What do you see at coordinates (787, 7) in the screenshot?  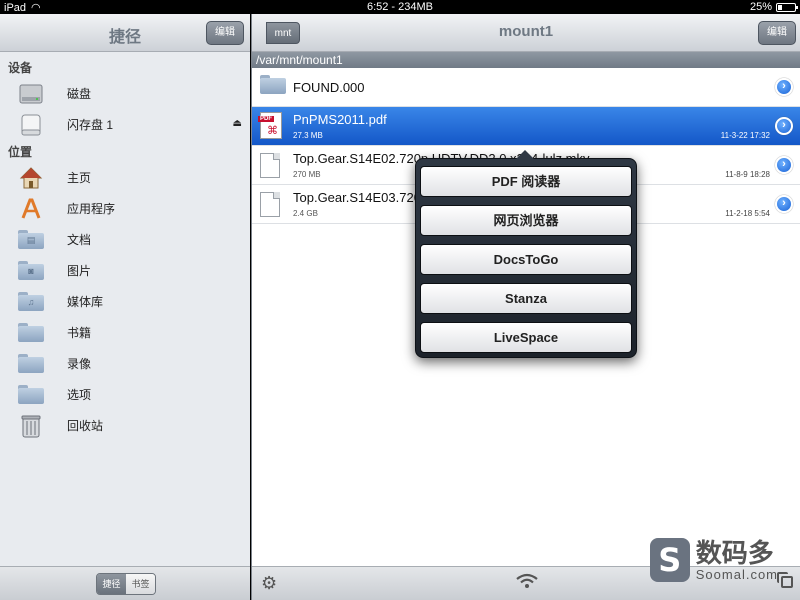 I see `battery-icon` at bounding box center [787, 7].